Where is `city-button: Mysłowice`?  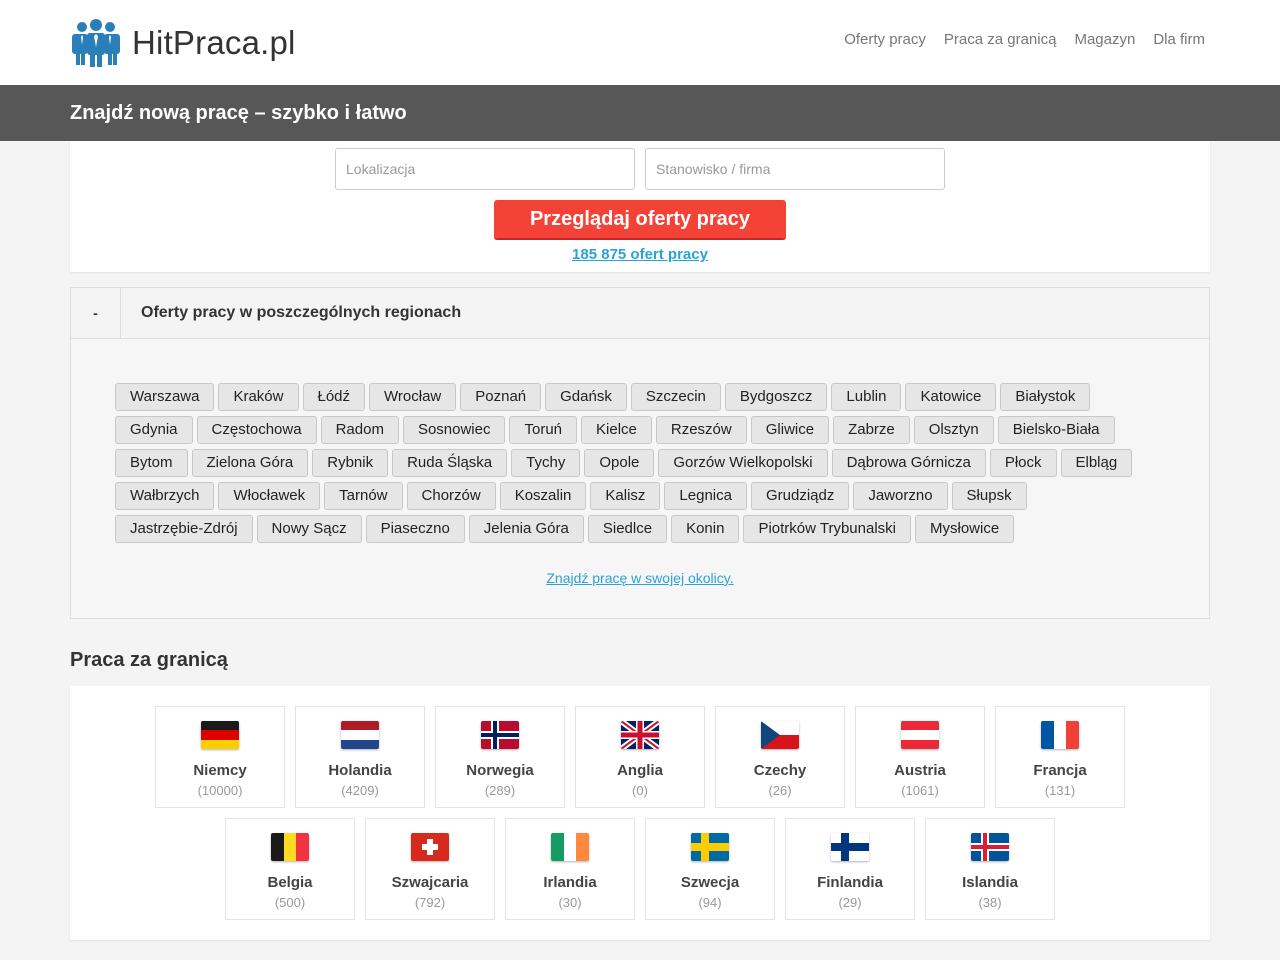
city-button: Mysłowice is located at coordinates (965, 529).